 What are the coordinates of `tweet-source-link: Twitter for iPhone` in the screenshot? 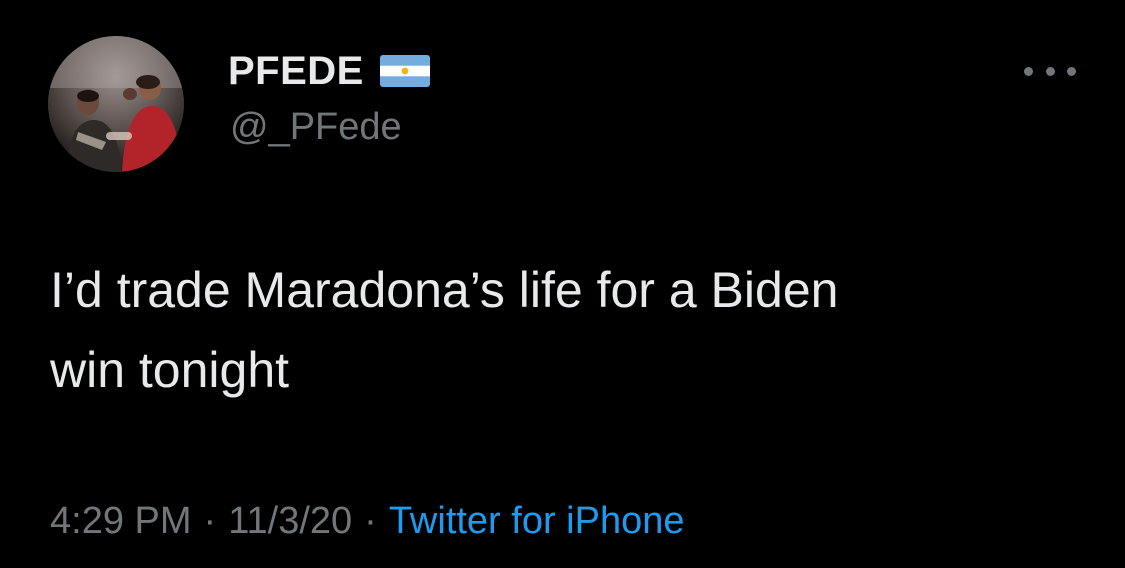 It's located at (537, 521).